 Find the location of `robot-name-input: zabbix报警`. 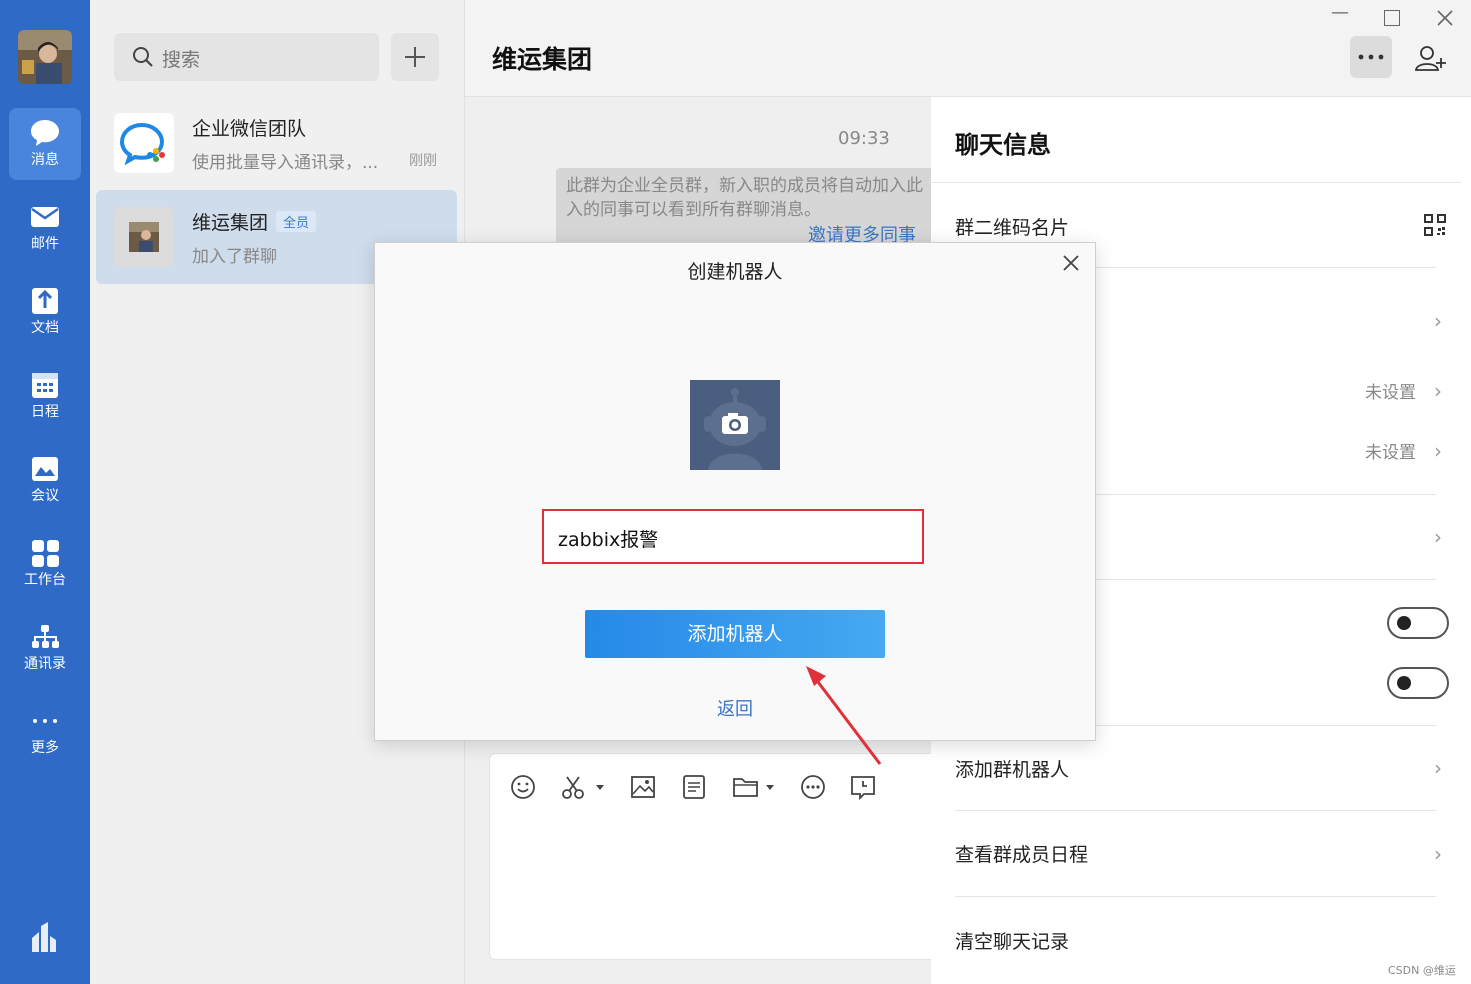

robot-name-input: zabbix报警 is located at coordinates (733, 536).